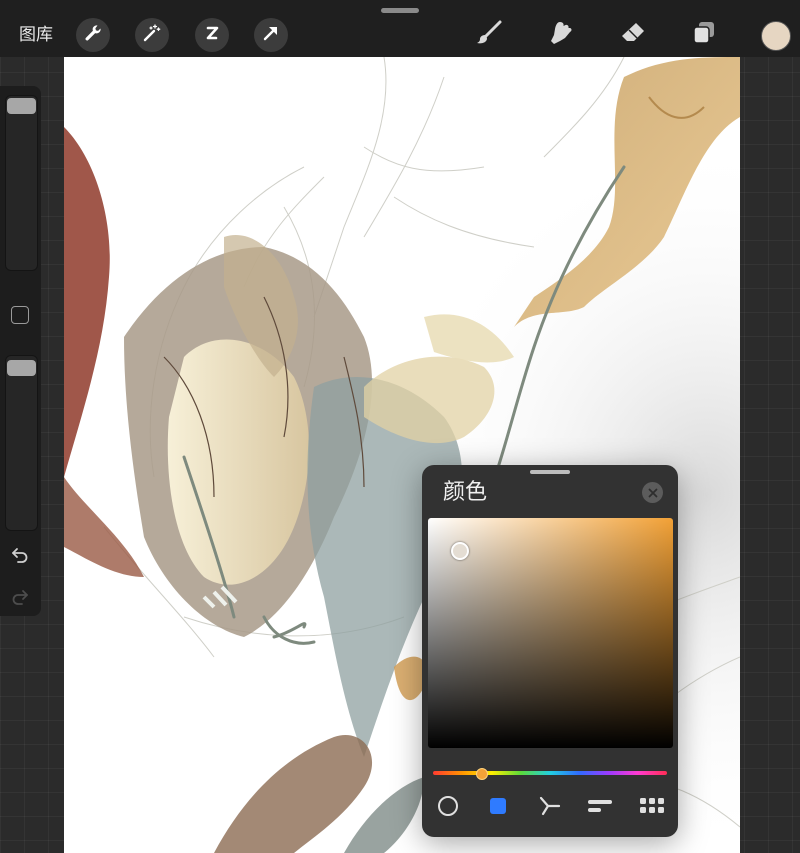  I want to click on smudge-finger-icon, so click(561, 35).